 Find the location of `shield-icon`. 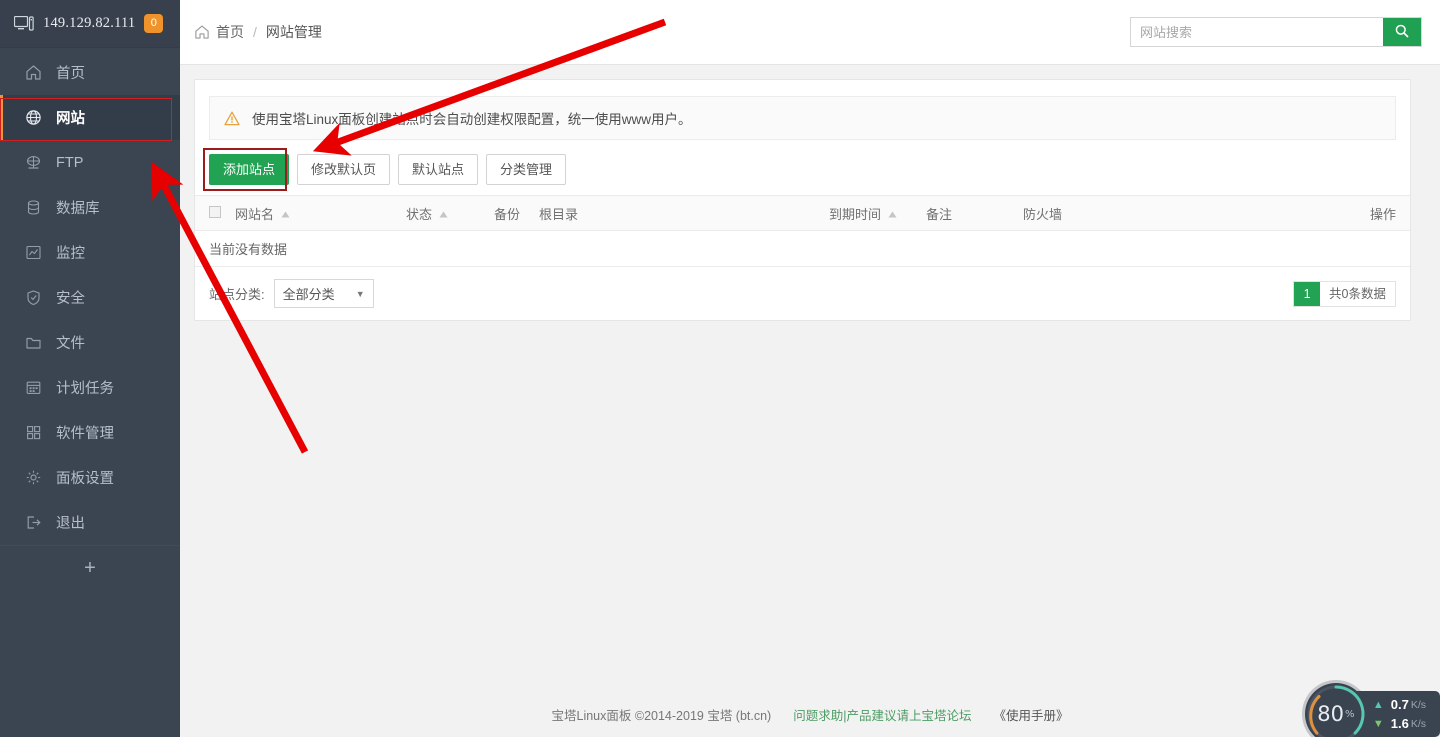

shield-icon is located at coordinates (33, 298).